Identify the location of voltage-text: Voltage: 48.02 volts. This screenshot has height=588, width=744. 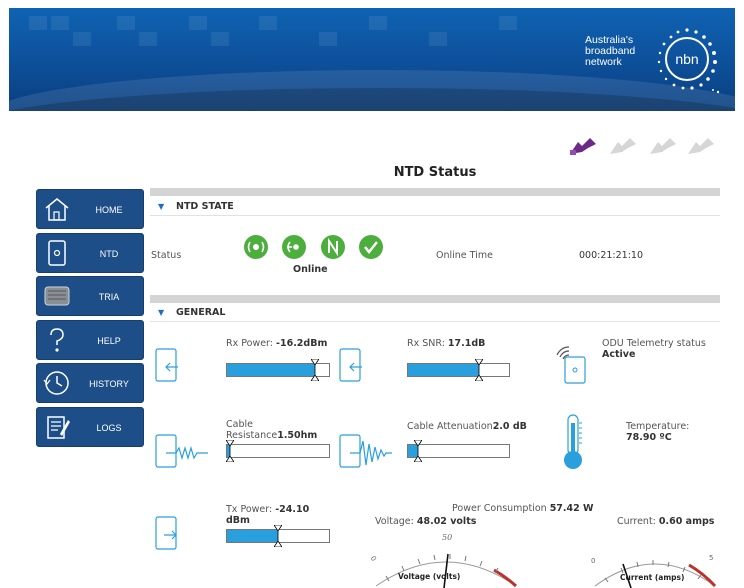
(425, 521).